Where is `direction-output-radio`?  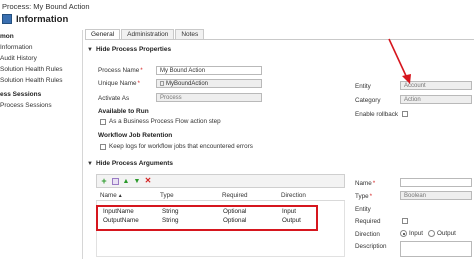 direction-output-radio is located at coordinates (432, 233).